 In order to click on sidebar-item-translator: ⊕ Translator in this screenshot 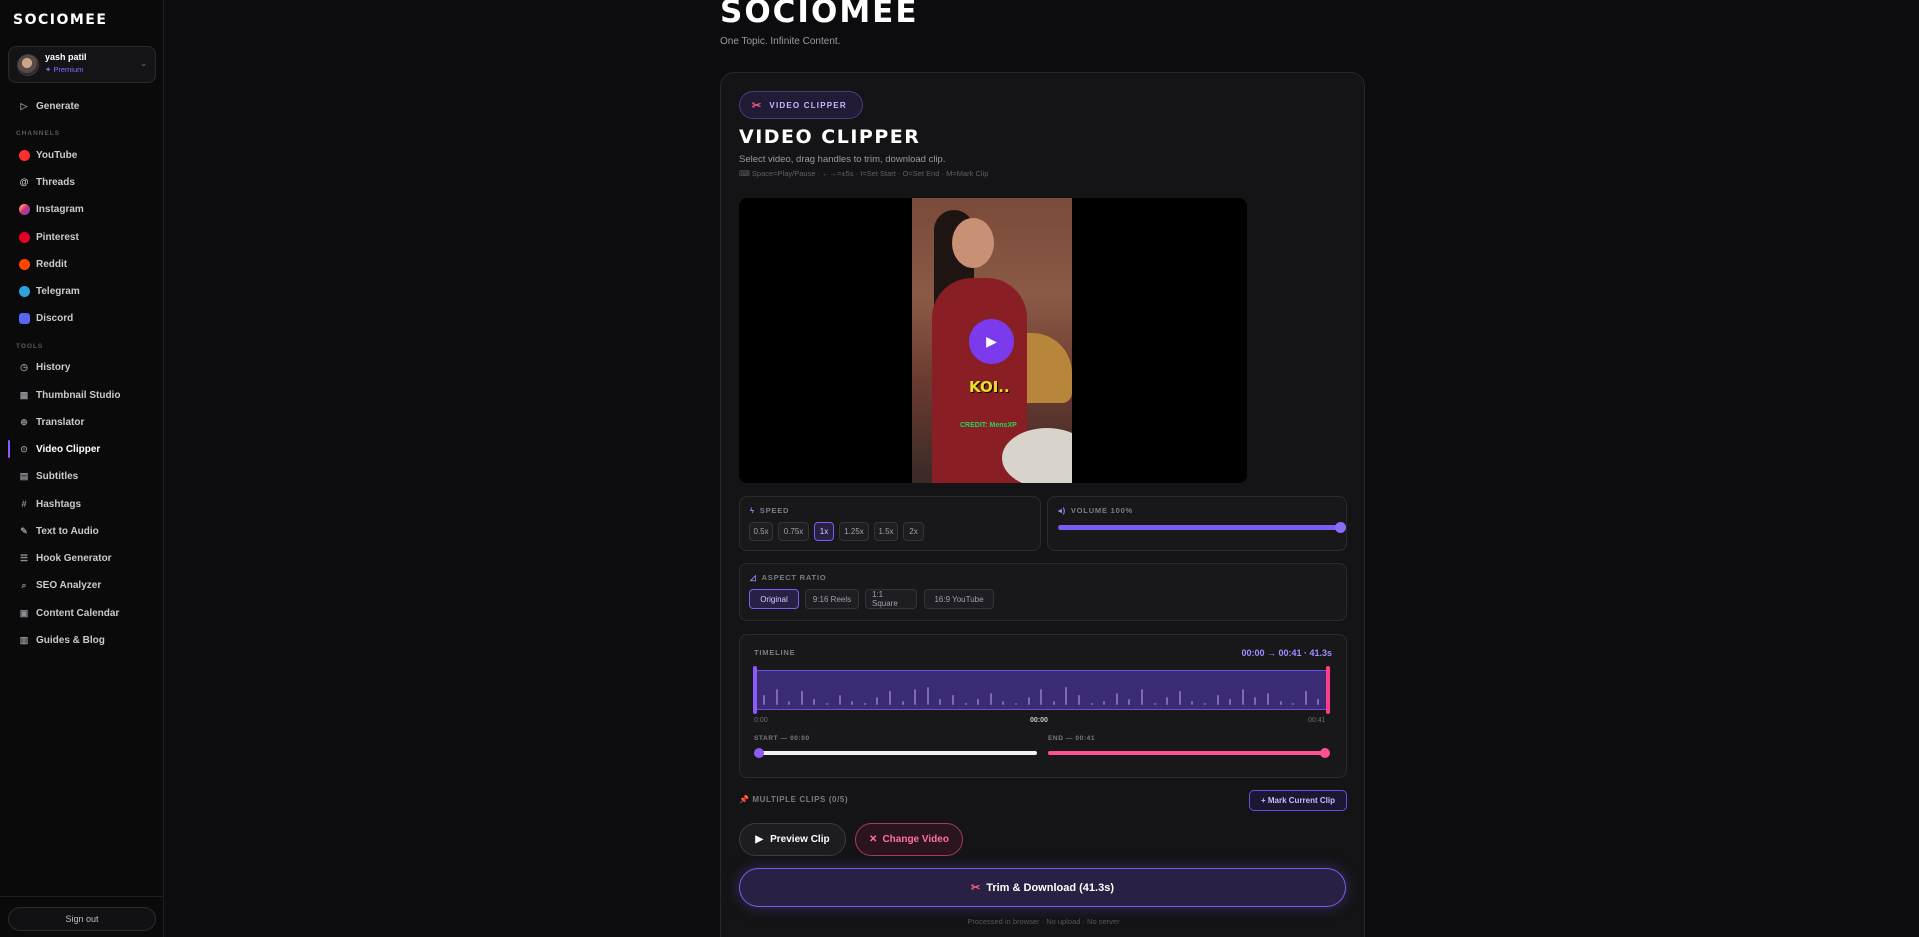, I will do `click(83, 422)`.